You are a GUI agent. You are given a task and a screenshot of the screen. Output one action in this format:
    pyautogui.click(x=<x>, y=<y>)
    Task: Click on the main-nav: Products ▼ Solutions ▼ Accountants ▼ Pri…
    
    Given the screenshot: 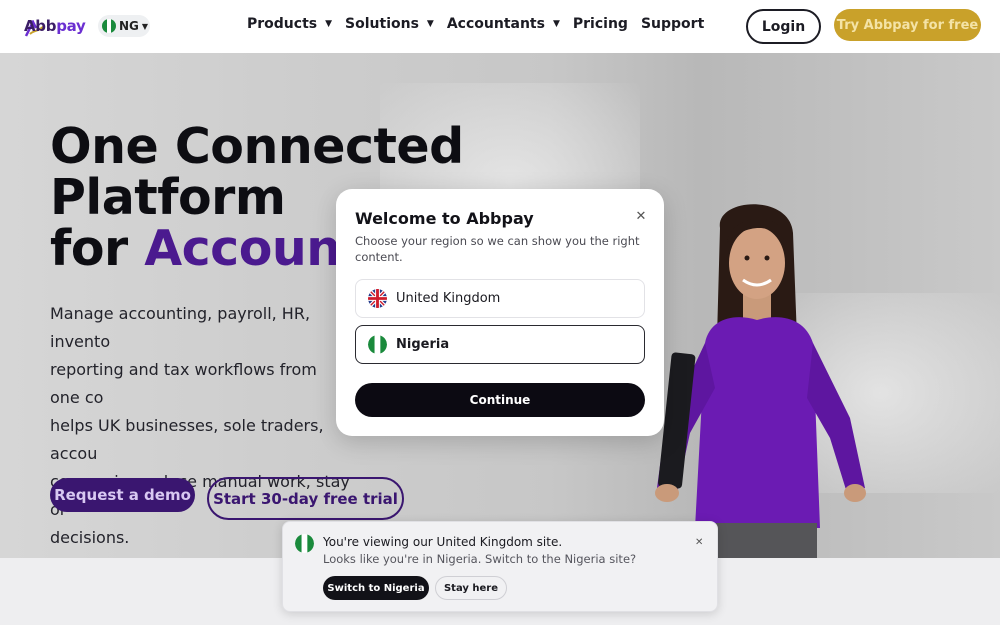 What is the action you would take?
    pyautogui.click(x=482, y=24)
    